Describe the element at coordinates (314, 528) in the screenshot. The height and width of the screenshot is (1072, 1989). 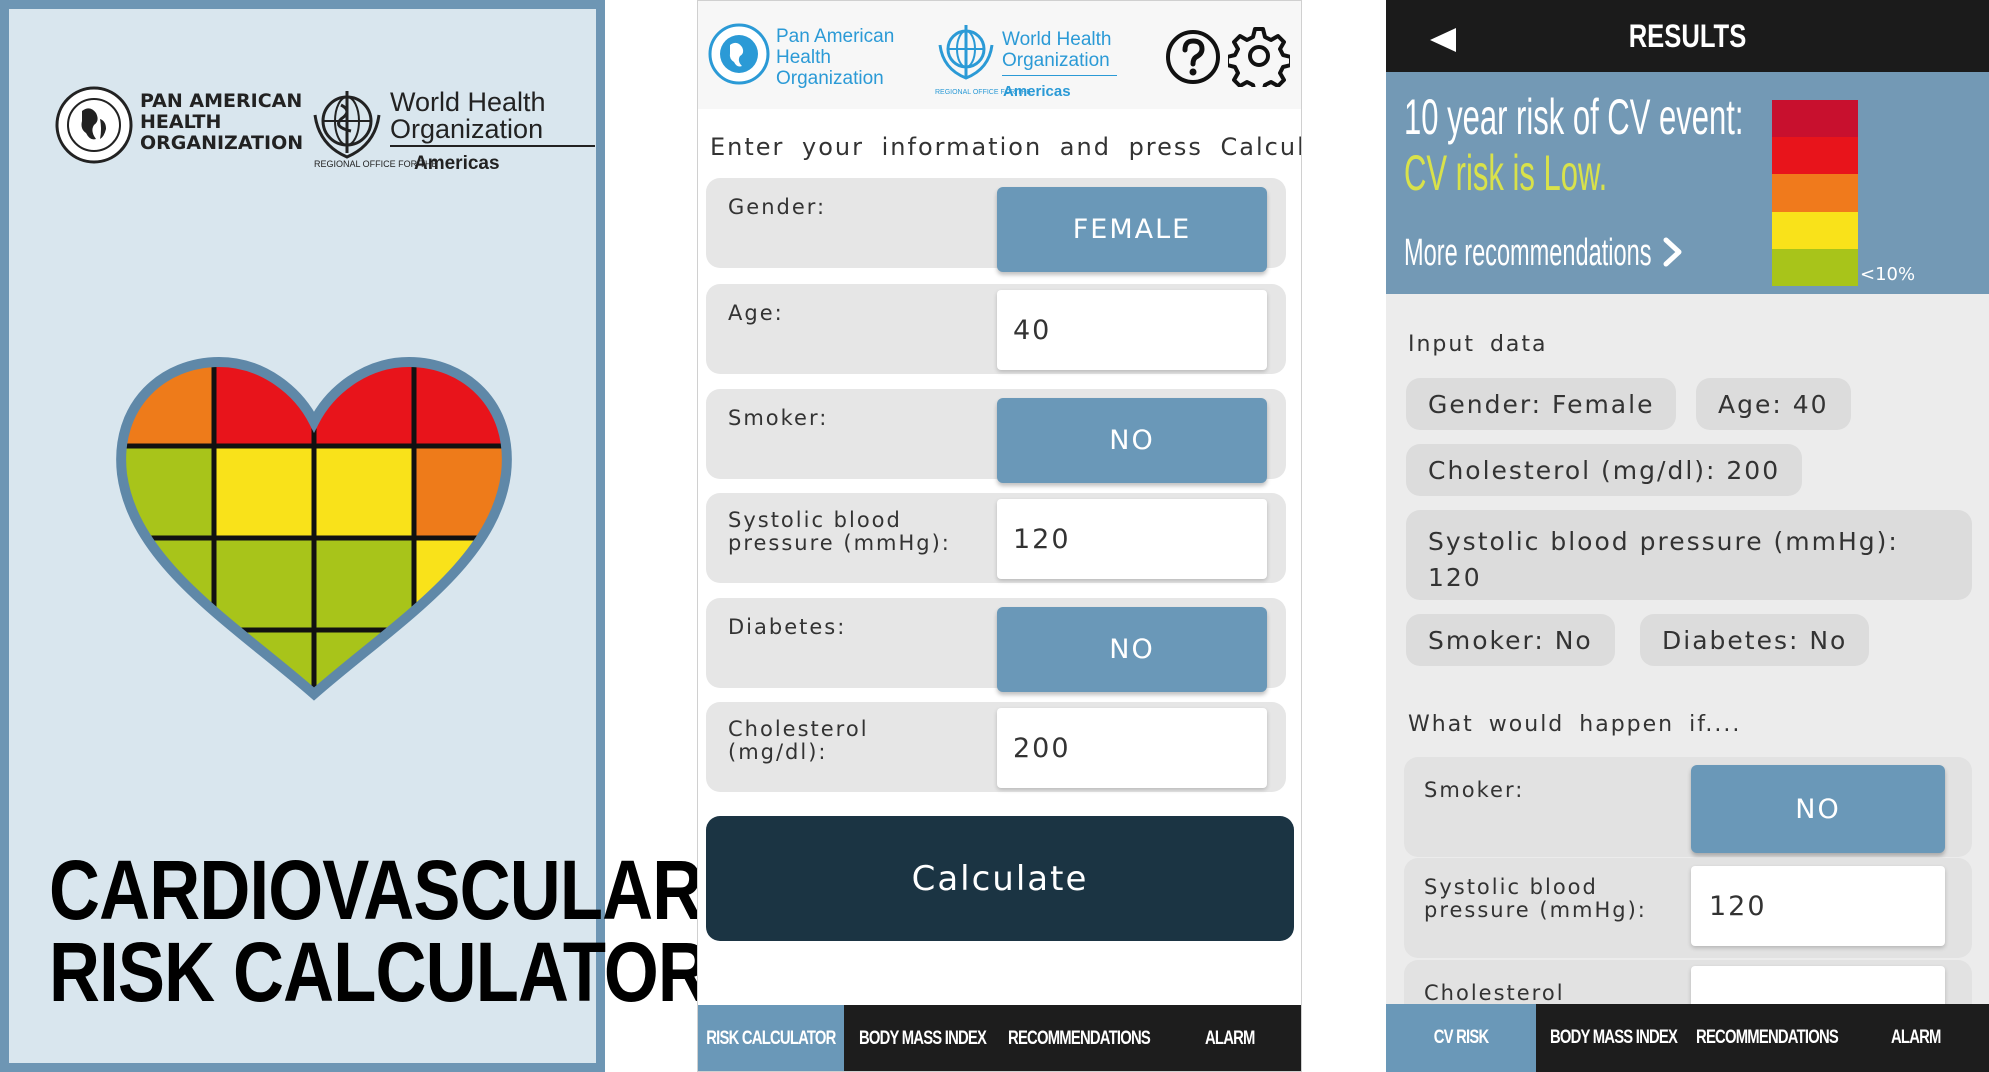
I see `heart-risk-grid-icon` at that location.